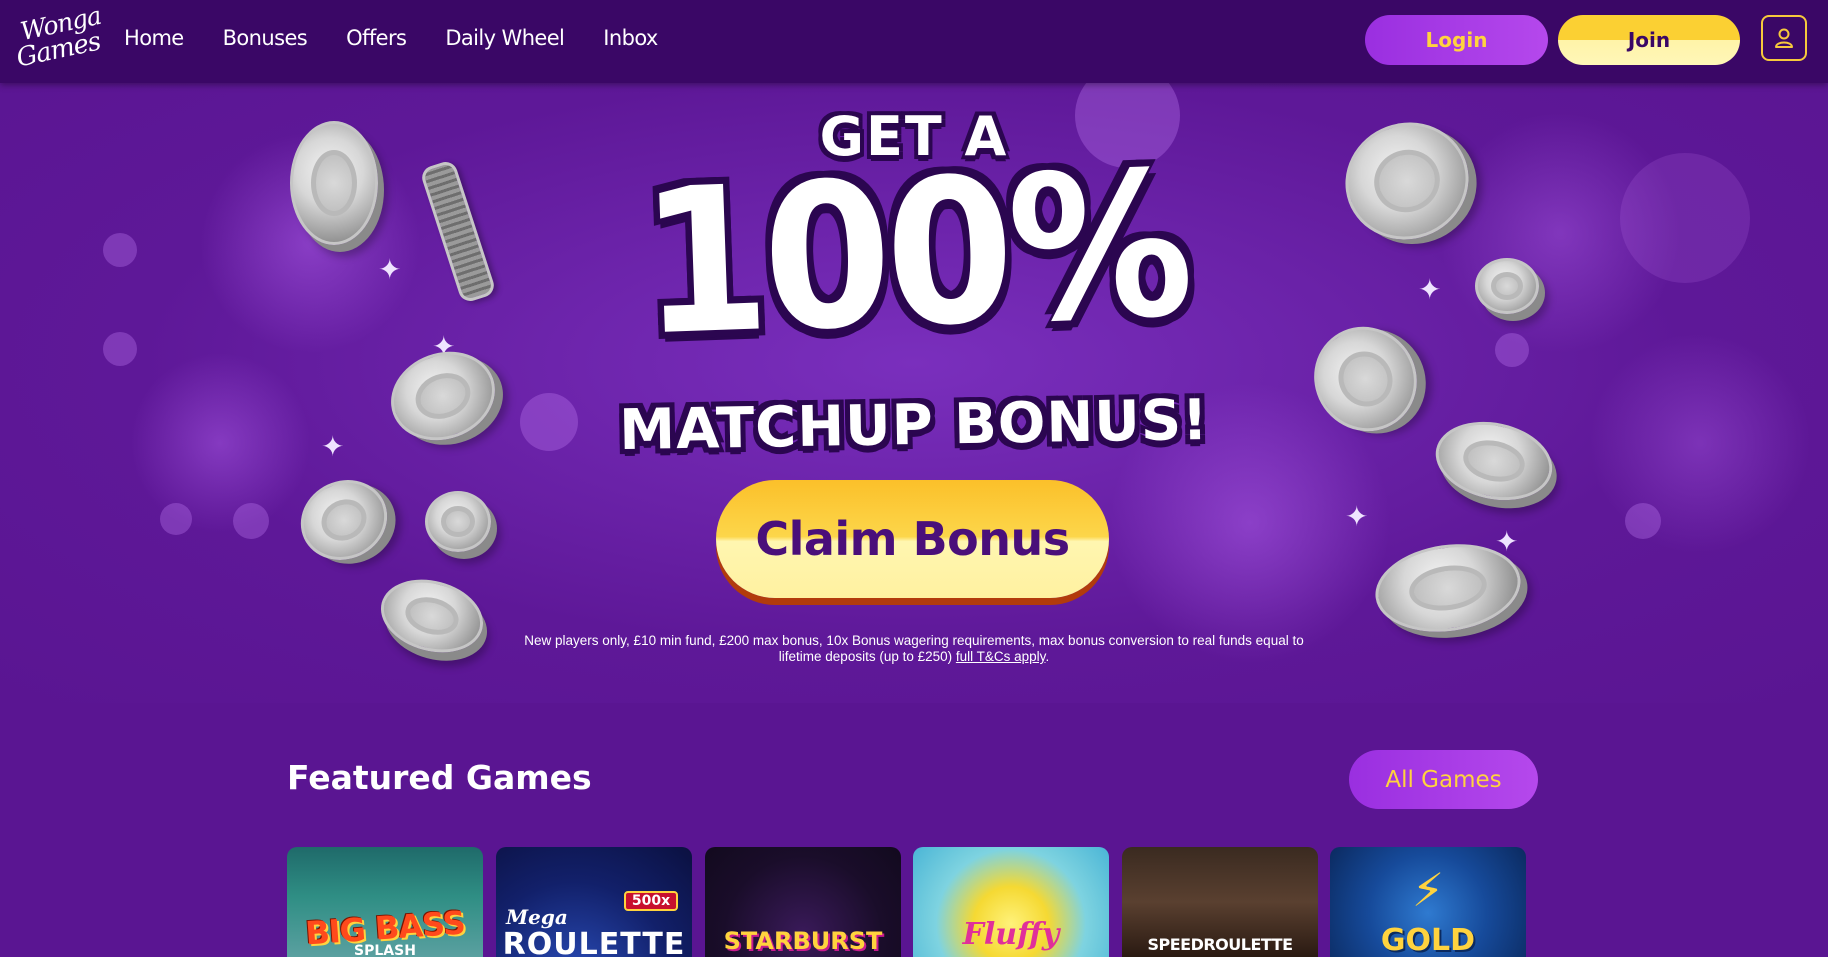  Describe the element at coordinates (439, 777) in the screenshot. I see `featured-games-title: Featured Games` at that location.